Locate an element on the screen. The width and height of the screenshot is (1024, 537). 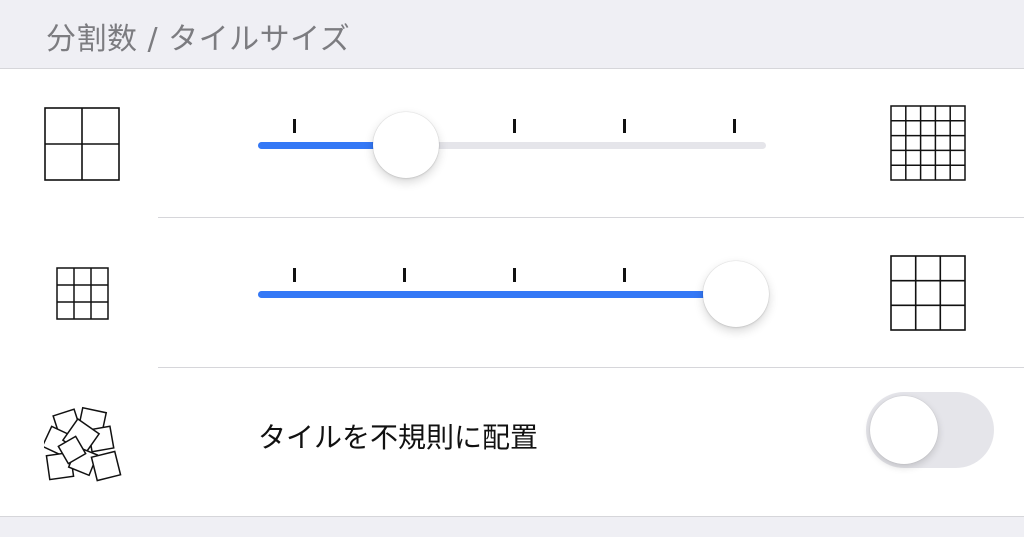
division-slider is located at coordinates (512, 145).